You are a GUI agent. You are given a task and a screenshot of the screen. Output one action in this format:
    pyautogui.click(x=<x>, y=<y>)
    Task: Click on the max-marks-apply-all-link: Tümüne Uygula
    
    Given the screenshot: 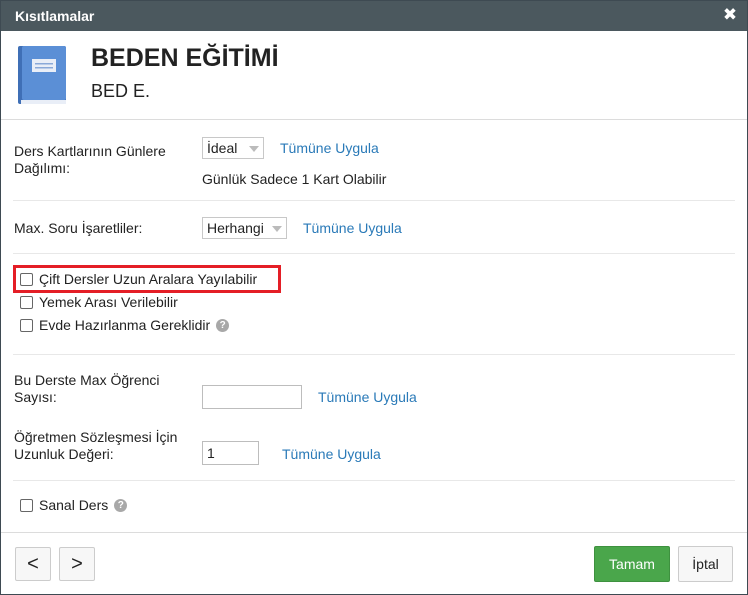 What is the action you would take?
    pyautogui.click(x=352, y=228)
    